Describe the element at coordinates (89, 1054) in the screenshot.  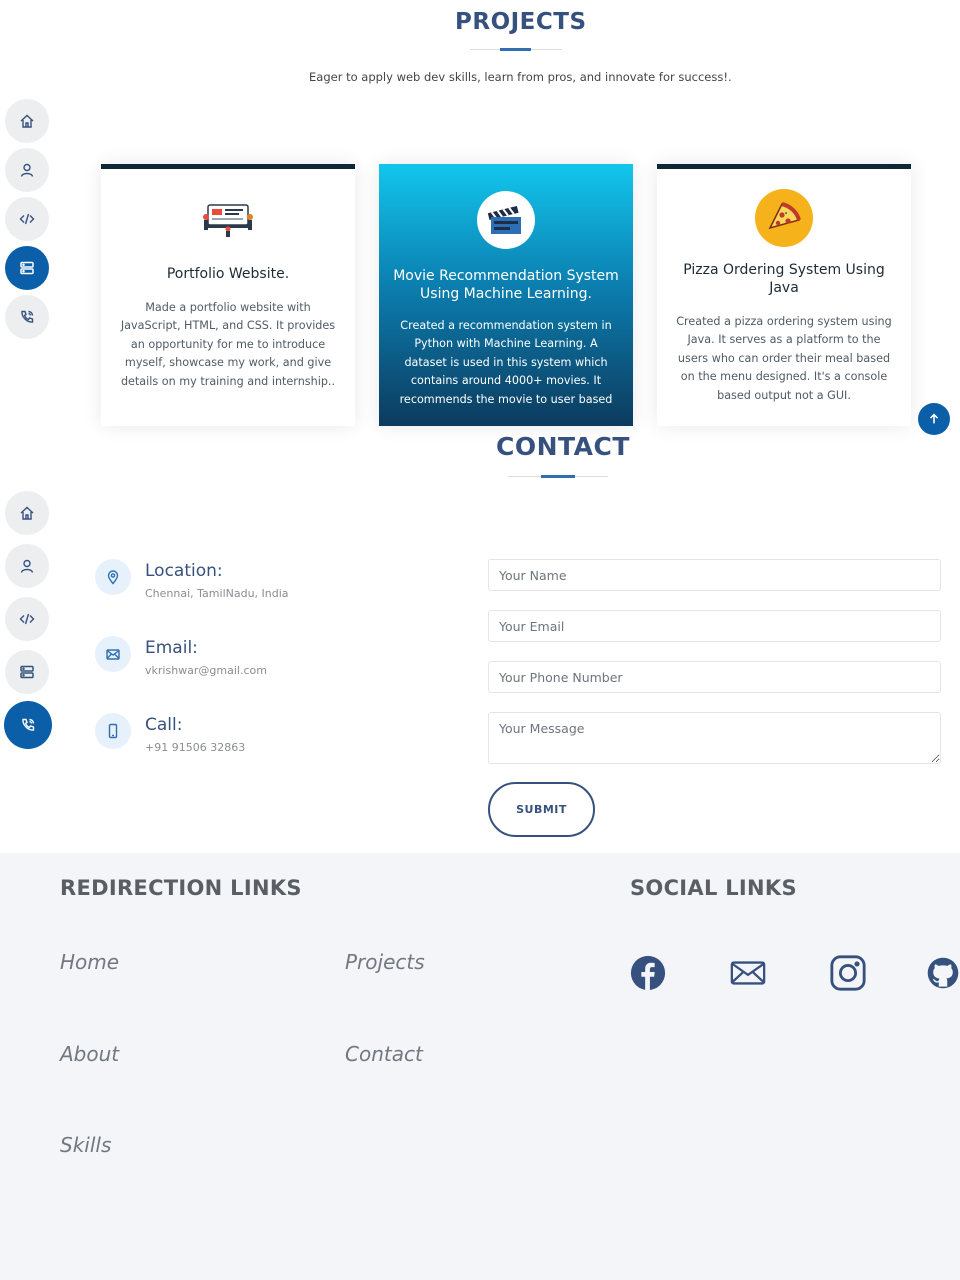
I see `footer-link-about: About` at that location.